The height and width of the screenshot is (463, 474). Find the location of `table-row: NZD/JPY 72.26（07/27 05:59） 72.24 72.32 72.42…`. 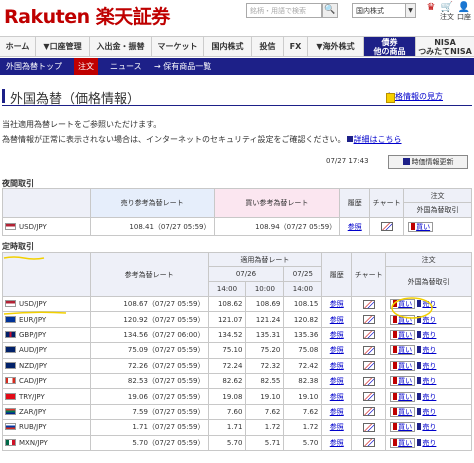

table-row: NZD/JPY 72.26（07/27 05:59） 72.24 72.32 72.42… is located at coordinates (237, 365).